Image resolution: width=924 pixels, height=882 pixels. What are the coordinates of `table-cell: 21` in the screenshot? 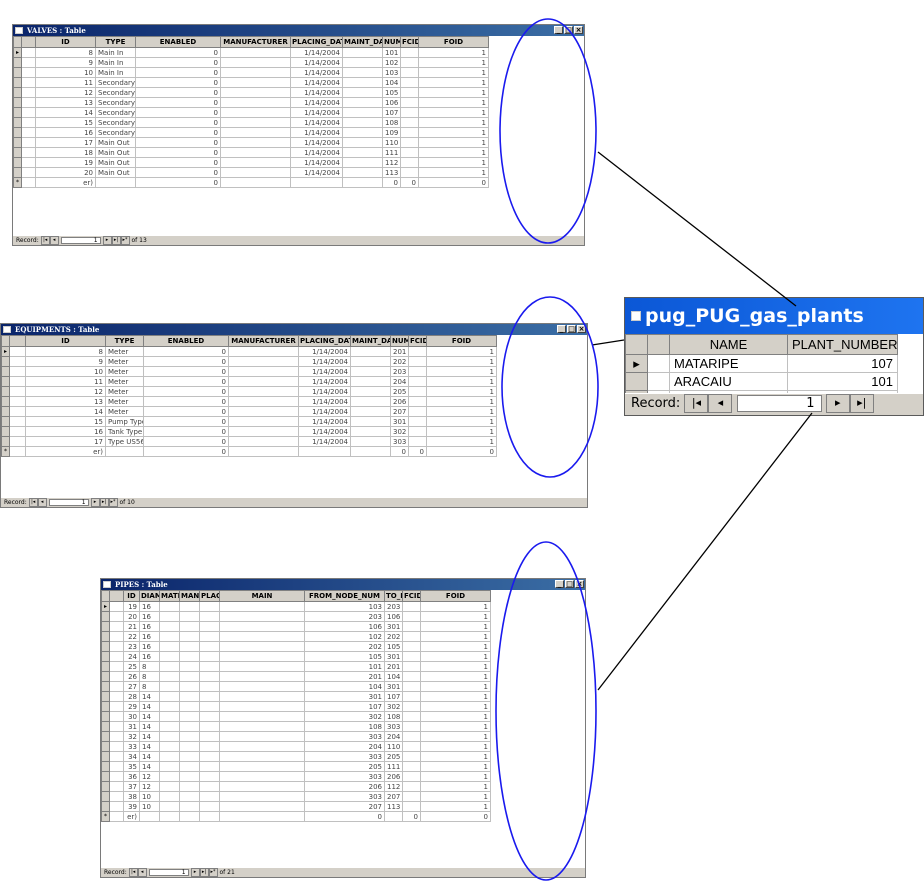 It's located at (131, 626).